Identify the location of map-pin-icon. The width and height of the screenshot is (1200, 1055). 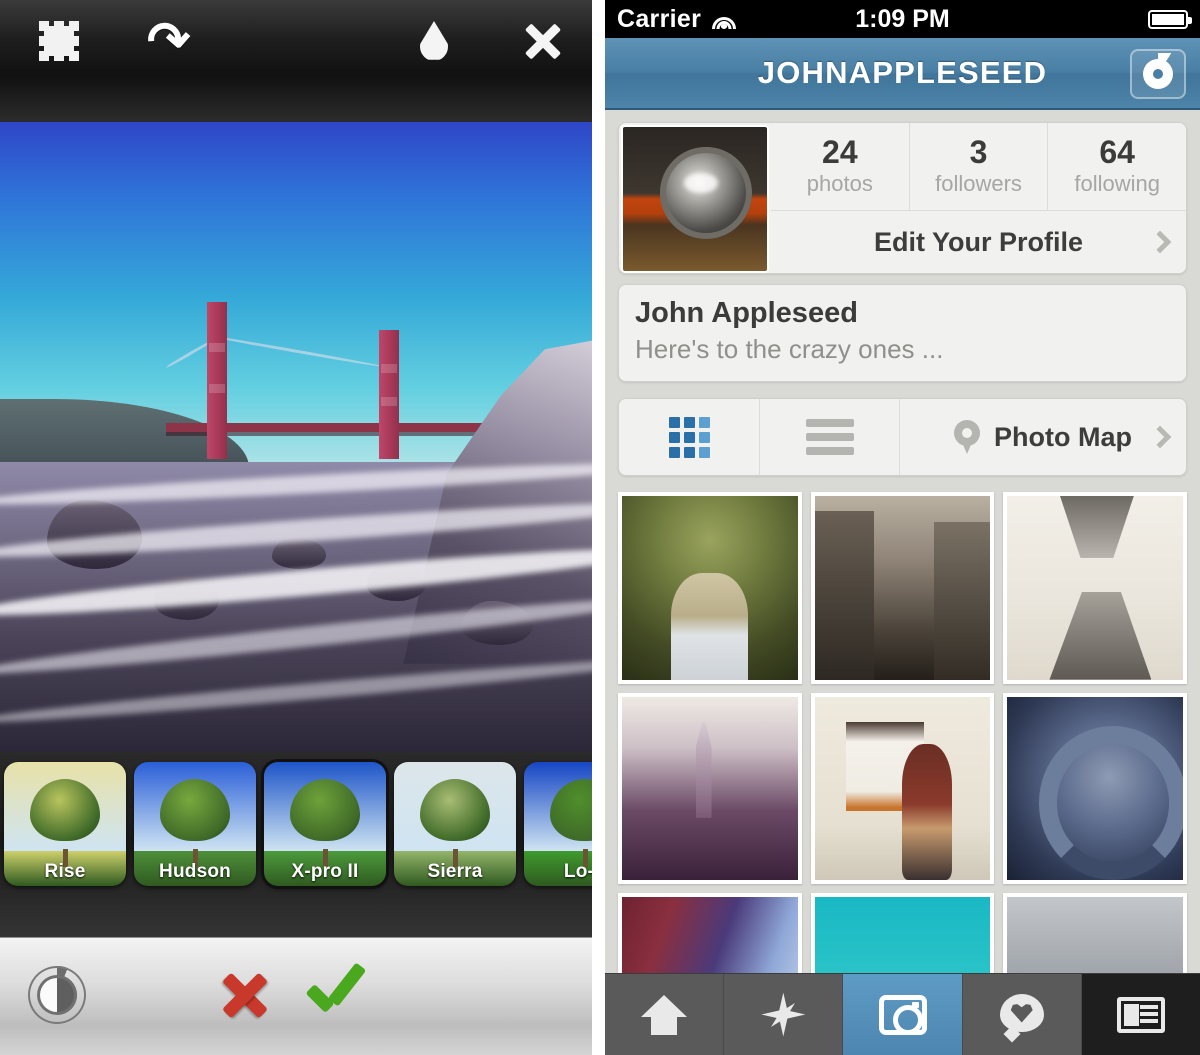
(967, 437).